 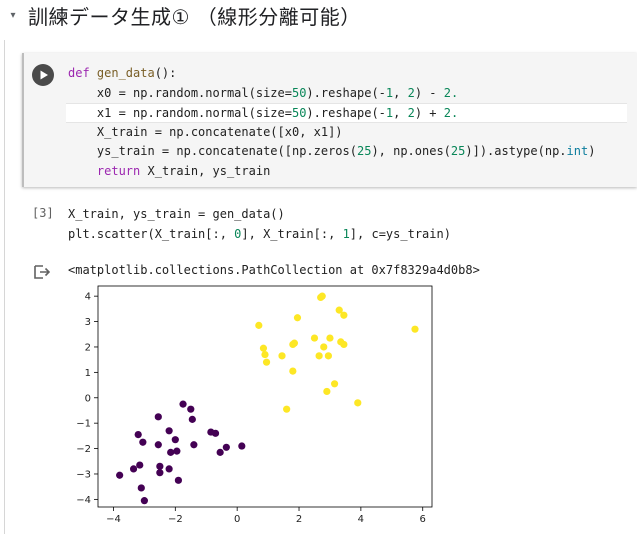 What do you see at coordinates (180, 113) in the screenshot?
I see `code-token: x1 = np.random.normal(size=` at bounding box center [180, 113].